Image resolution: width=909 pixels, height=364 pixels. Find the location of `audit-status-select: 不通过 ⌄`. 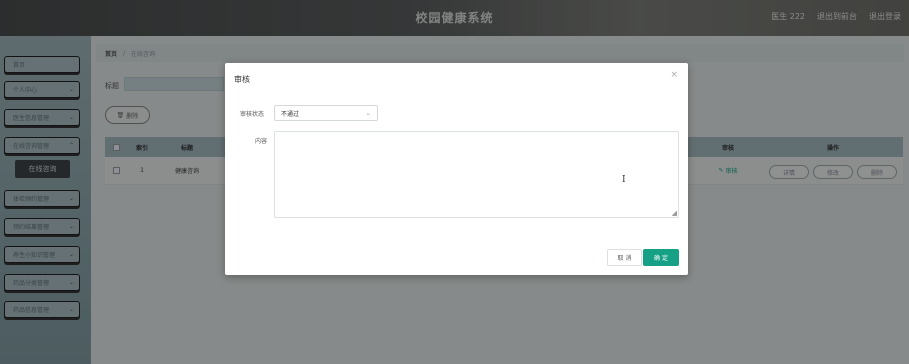

audit-status-select: 不通过 ⌄ is located at coordinates (326, 113).